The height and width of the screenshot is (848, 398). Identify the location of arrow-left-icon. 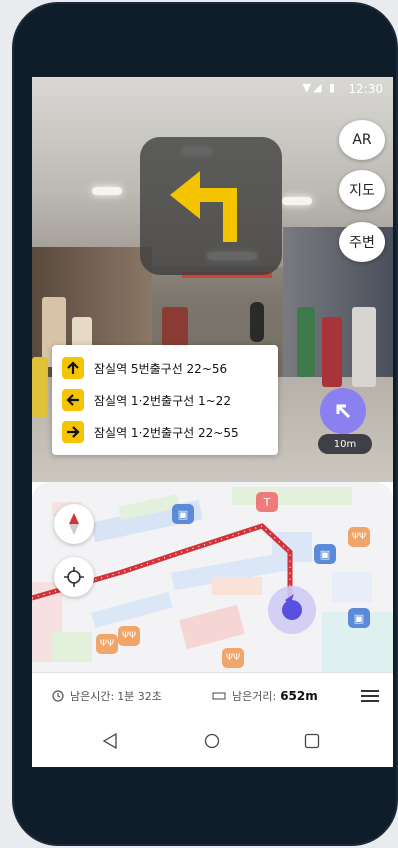
(73, 400).